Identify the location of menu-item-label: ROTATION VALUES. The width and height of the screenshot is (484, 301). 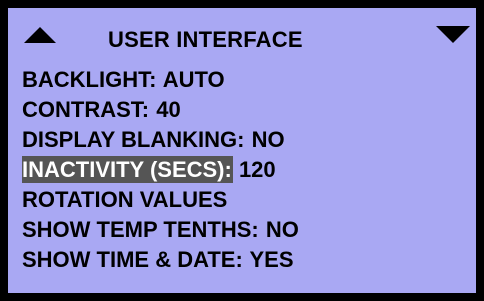
(125, 199).